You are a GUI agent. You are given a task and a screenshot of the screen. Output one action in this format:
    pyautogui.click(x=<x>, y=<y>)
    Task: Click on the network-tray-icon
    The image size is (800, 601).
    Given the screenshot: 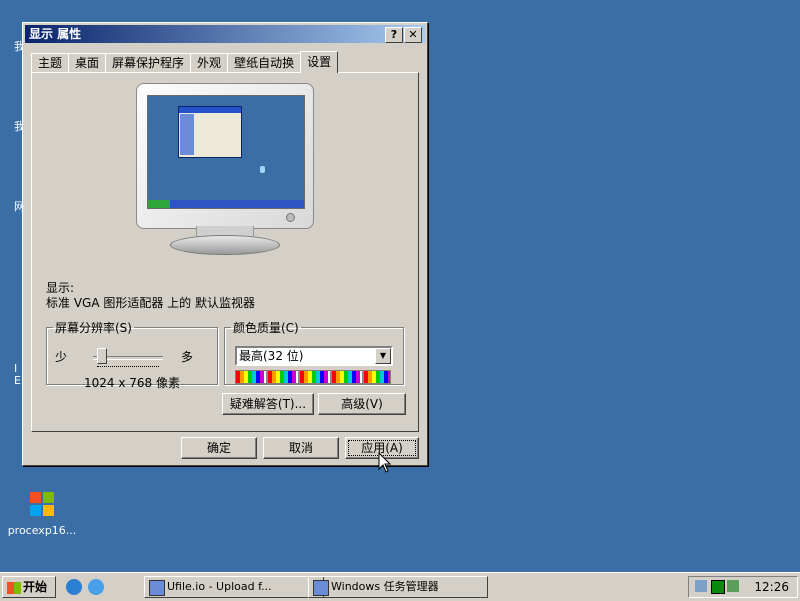 What is the action you would take?
    pyautogui.click(x=701, y=586)
    